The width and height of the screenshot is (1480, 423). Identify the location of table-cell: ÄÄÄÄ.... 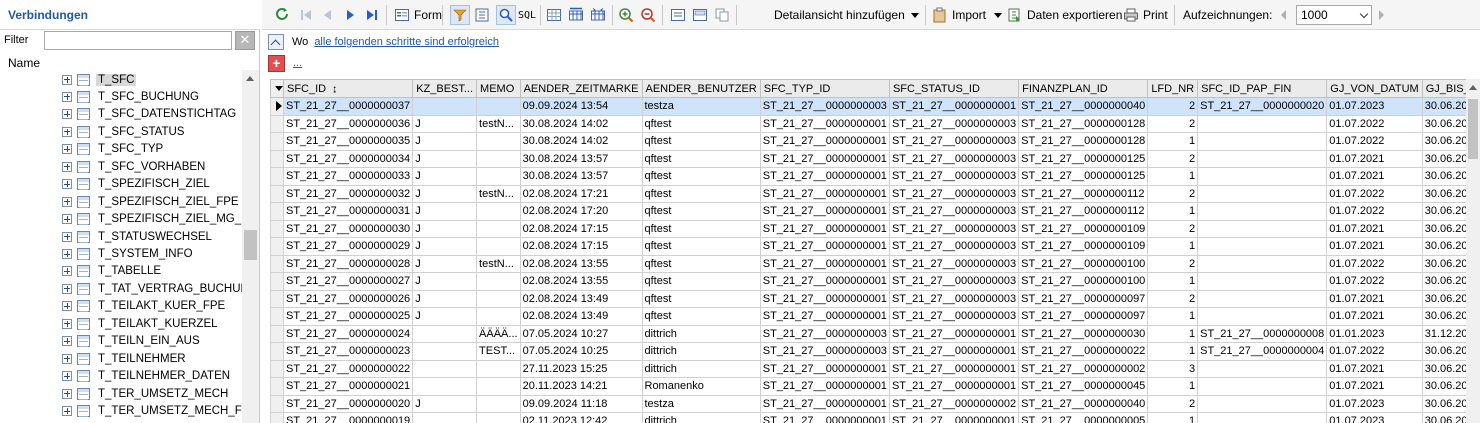
(498, 333).